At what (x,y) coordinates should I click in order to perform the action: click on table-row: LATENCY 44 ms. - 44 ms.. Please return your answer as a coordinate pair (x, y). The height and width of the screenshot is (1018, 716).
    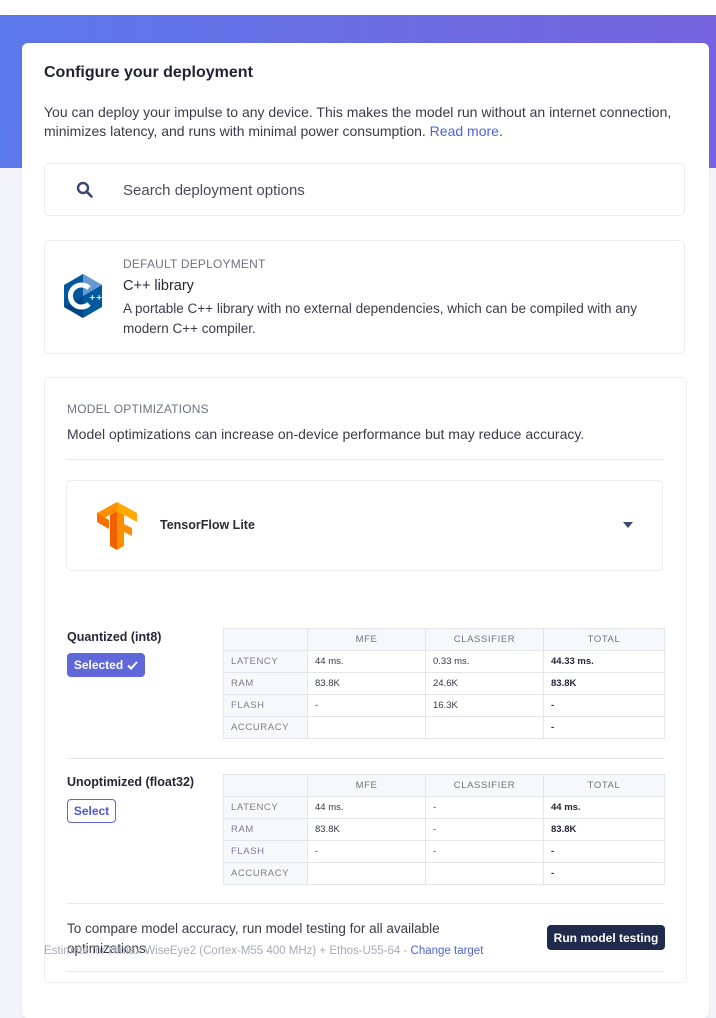
    Looking at the image, I should click on (444, 807).